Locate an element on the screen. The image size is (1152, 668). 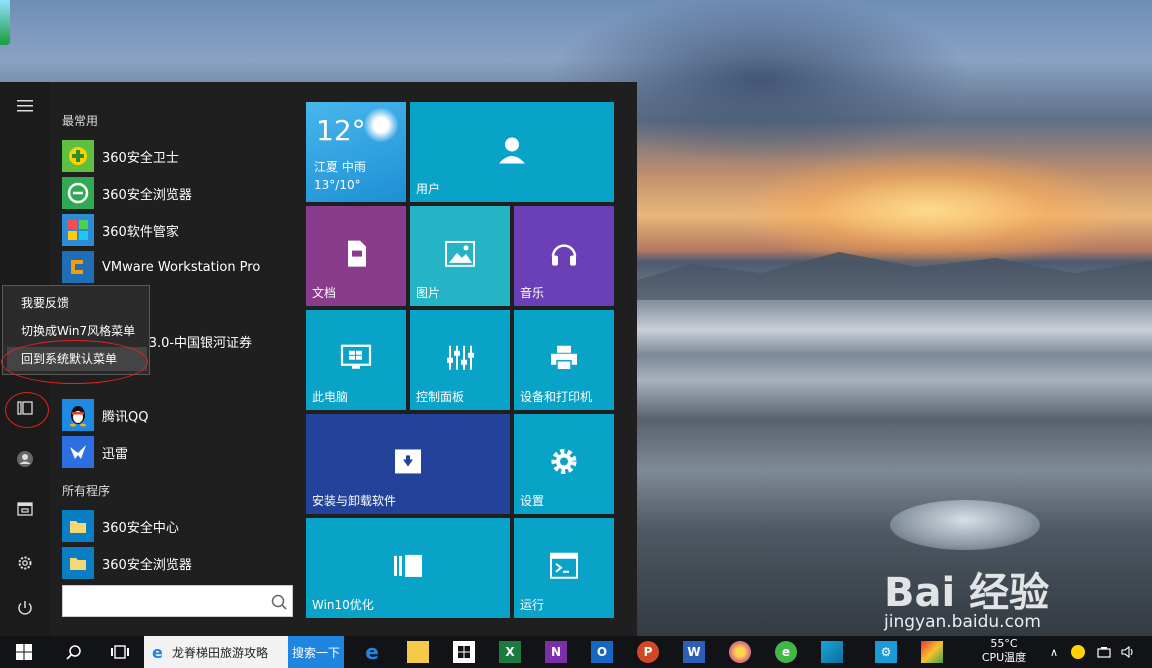
ie-icon: e is located at coordinates (157, 652).